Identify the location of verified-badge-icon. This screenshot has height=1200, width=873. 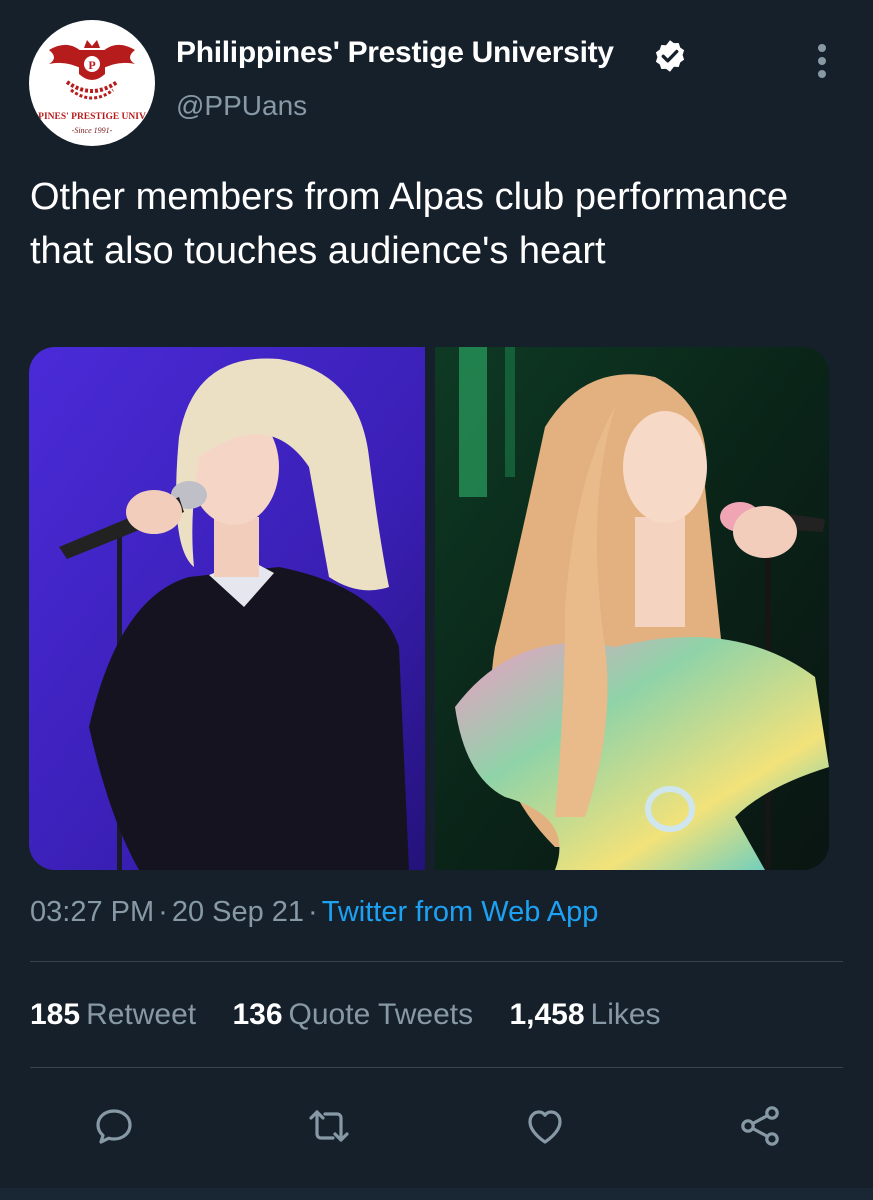
(670, 56).